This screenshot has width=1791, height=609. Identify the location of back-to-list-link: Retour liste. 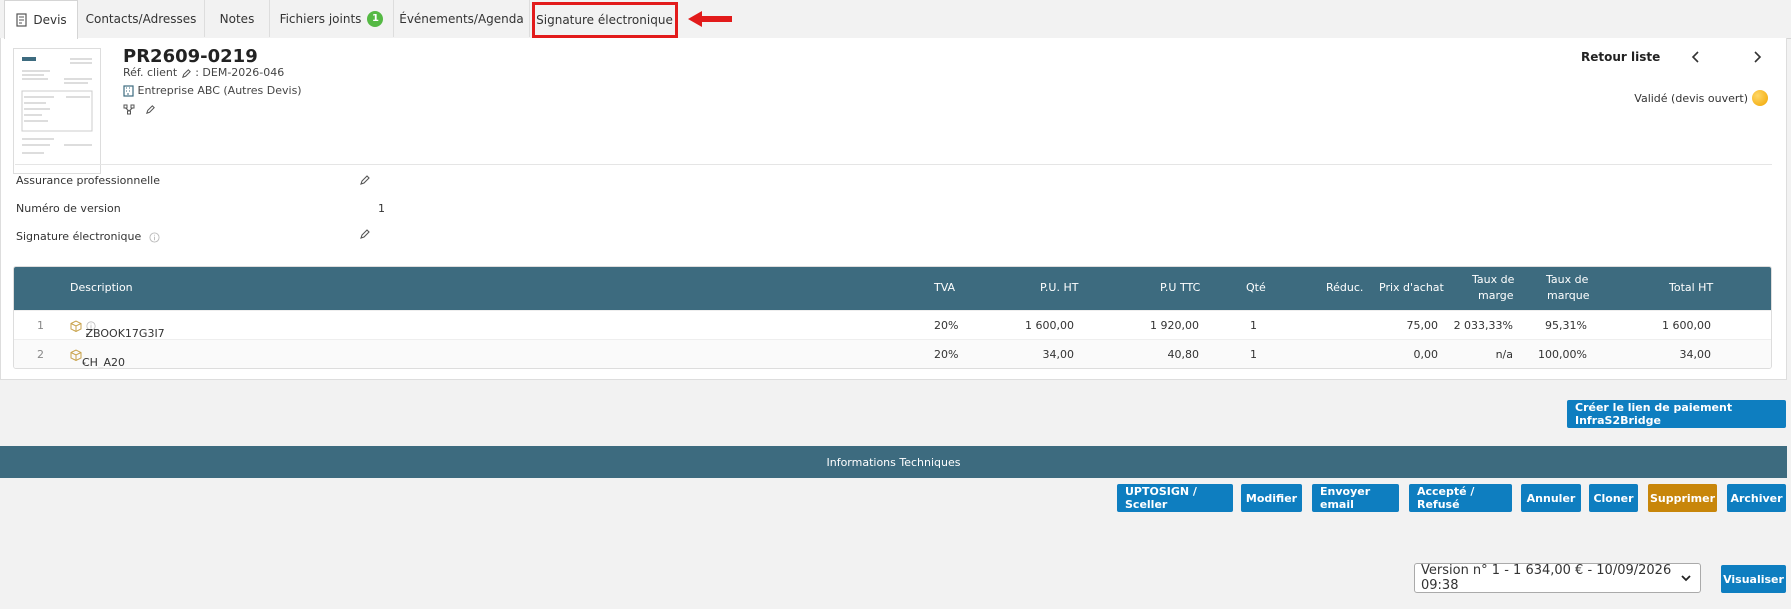
(1620, 57).